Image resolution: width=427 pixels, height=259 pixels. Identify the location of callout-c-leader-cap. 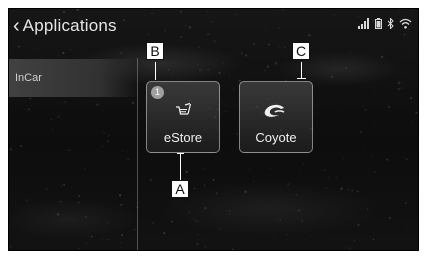
(301, 79).